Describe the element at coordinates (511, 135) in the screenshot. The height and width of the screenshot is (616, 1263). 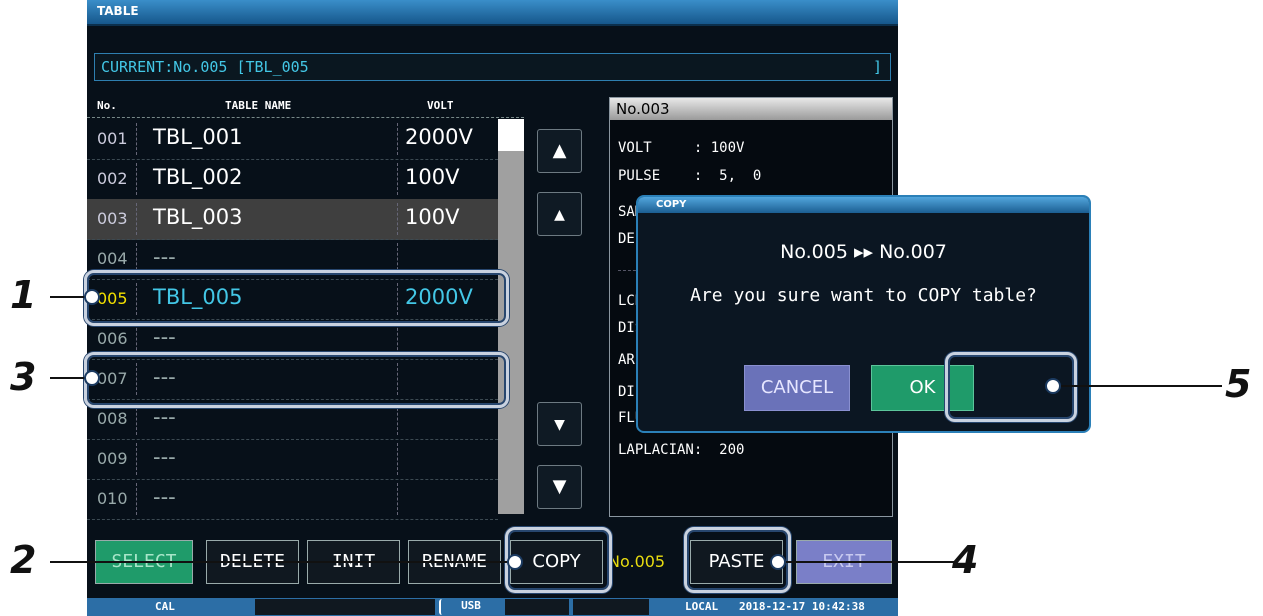
I see `scrollbar-thumb` at that location.